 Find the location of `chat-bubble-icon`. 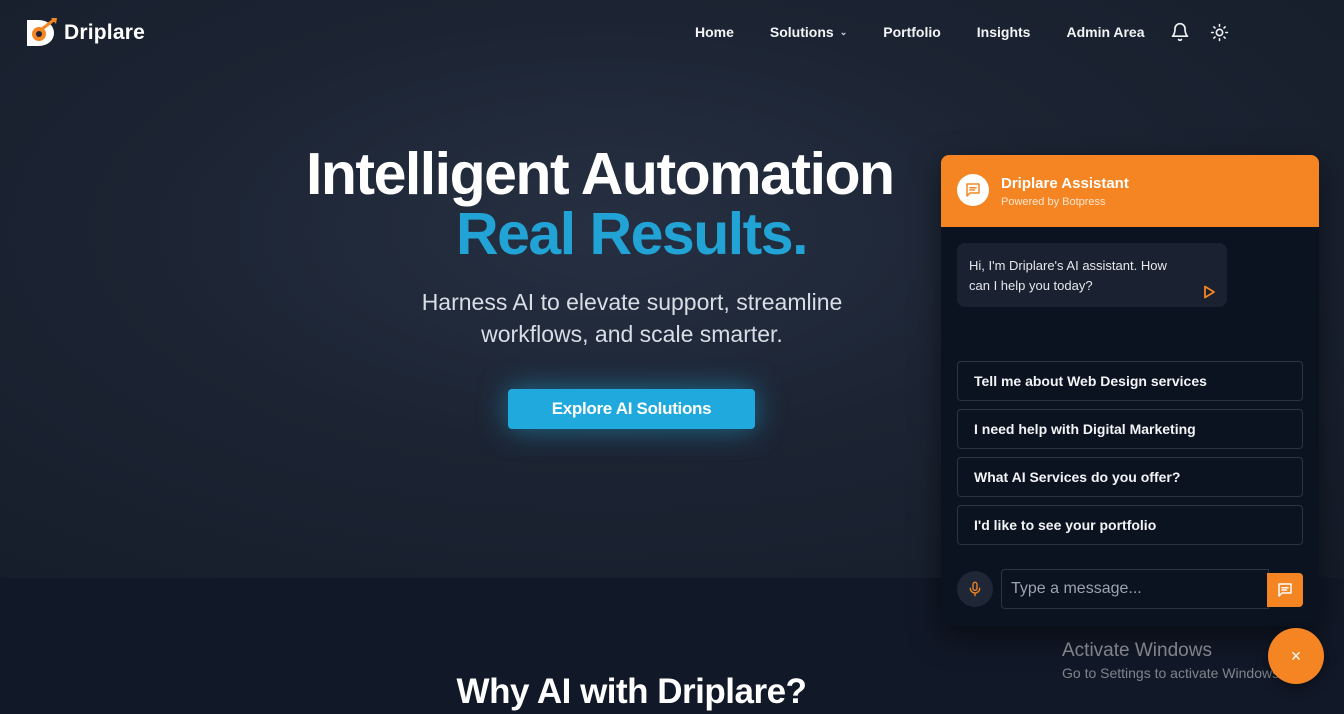

chat-bubble-icon is located at coordinates (973, 190).